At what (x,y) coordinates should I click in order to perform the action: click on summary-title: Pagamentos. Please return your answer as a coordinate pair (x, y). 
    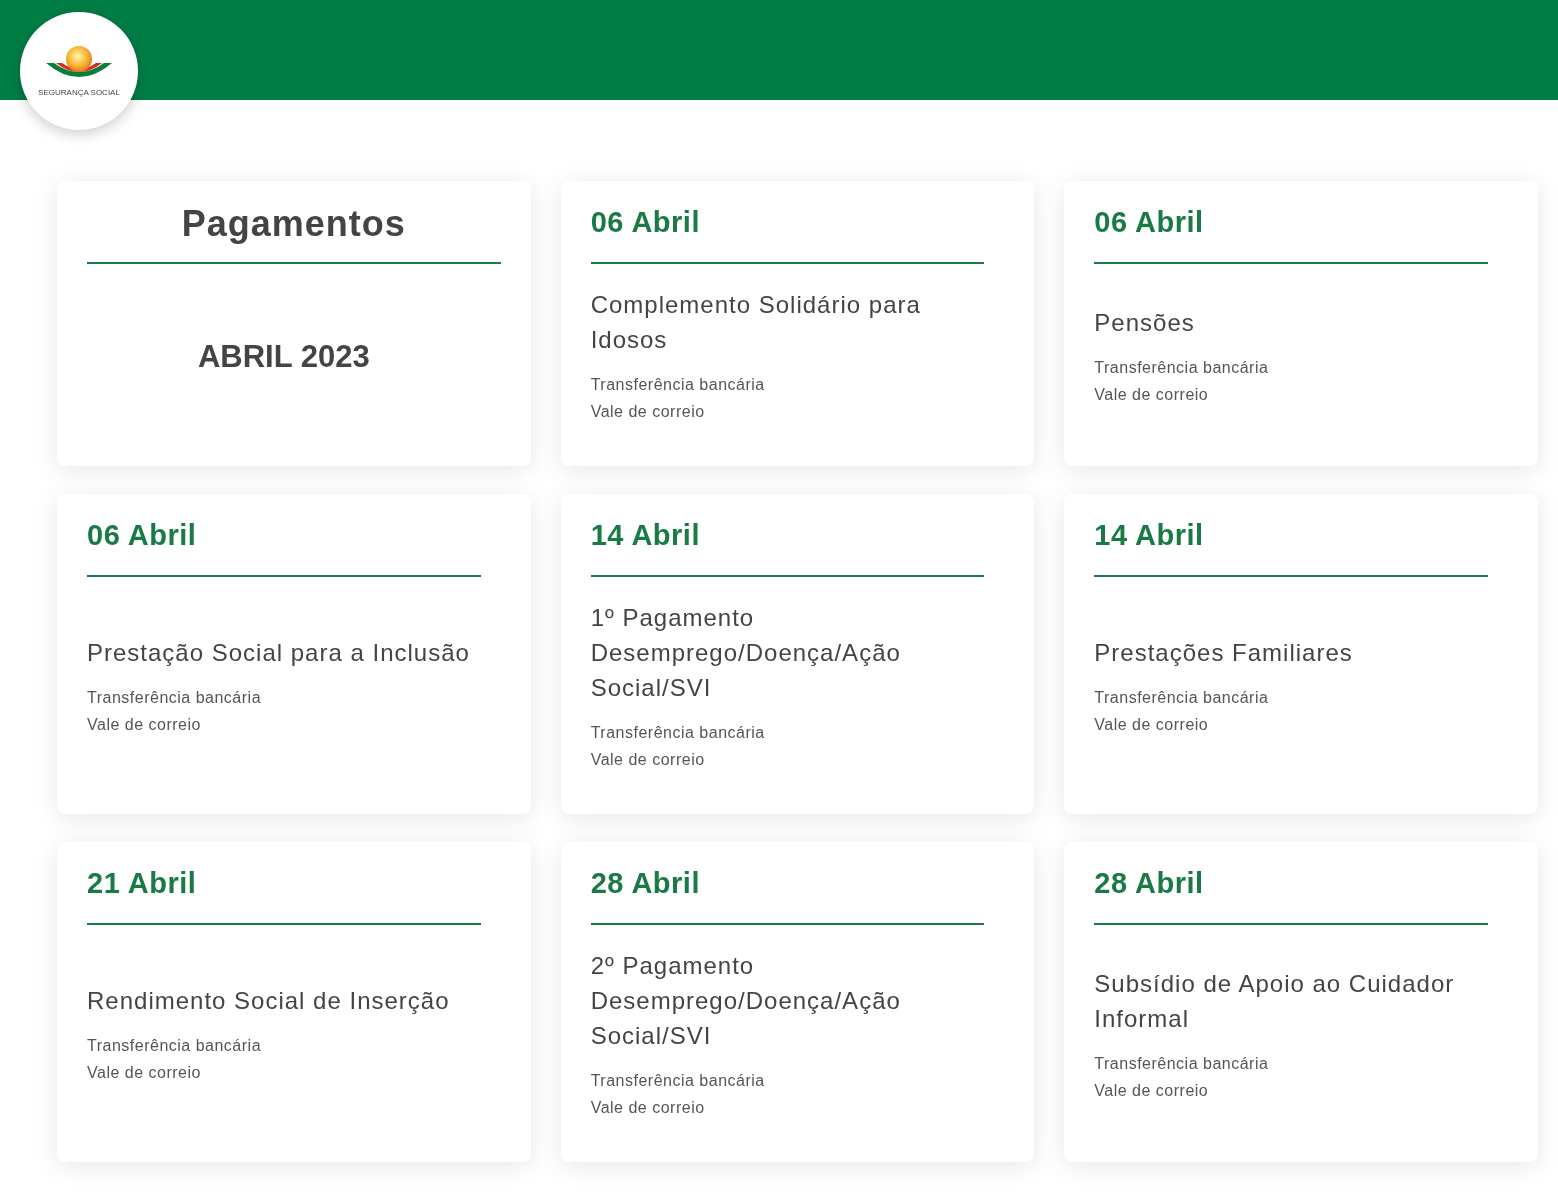
    Looking at the image, I should click on (293, 224).